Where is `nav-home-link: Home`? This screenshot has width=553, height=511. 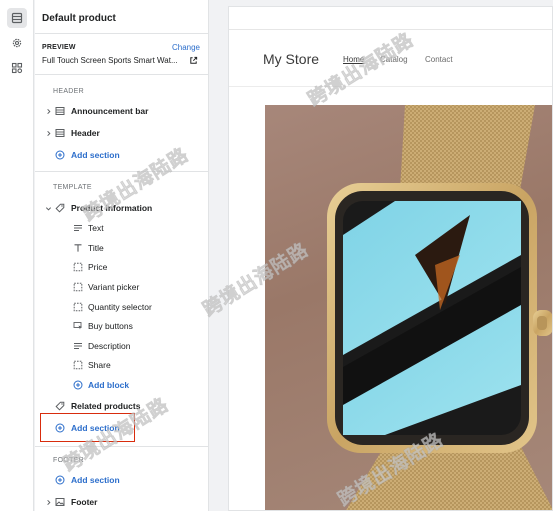
nav-home-link: Home is located at coordinates (353, 59).